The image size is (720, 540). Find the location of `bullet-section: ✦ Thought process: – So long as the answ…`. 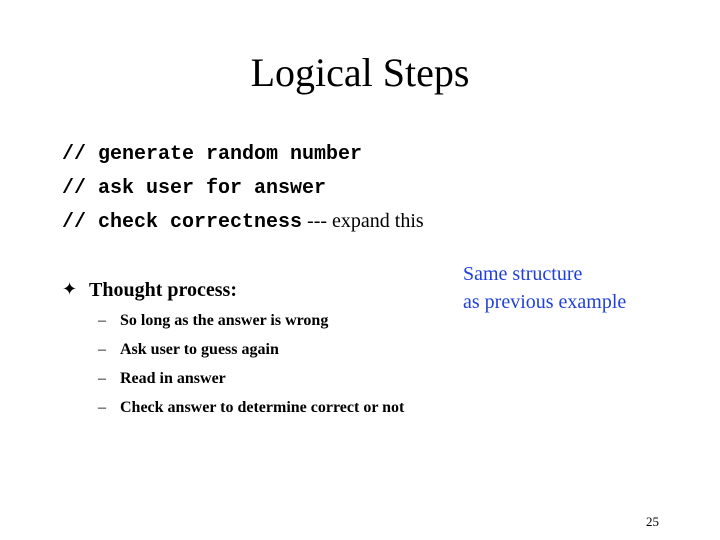

bullet-section: ✦ Thought process: – So long as the answ… is located at coordinates (233, 345).